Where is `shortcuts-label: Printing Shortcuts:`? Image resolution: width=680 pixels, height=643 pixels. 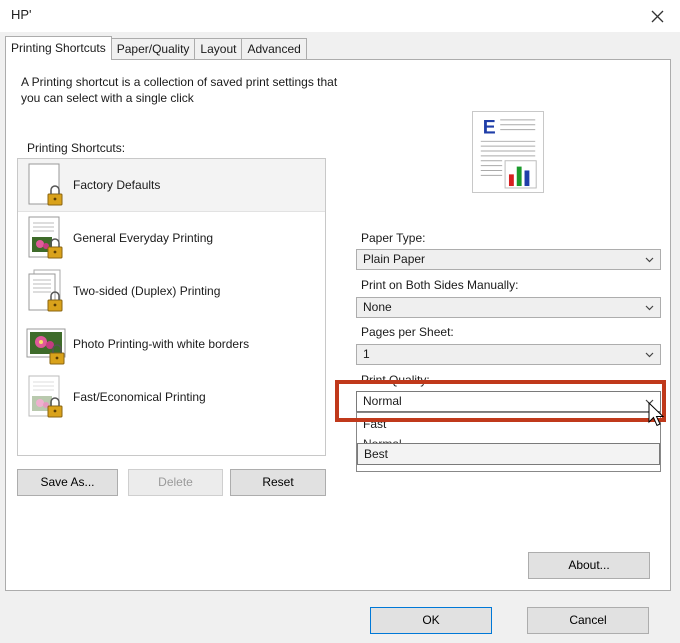
shortcuts-label: Printing Shortcuts: is located at coordinates (76, 148).